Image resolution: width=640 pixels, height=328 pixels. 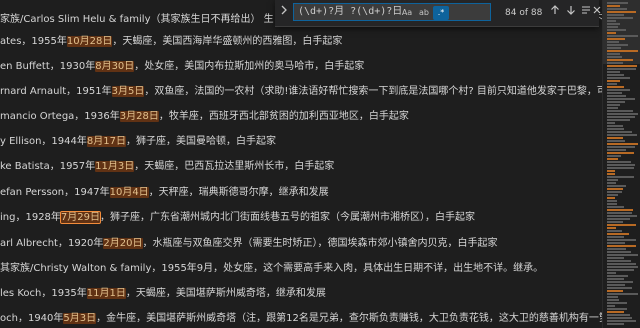 I want to click on line-text: ，天蝎座，美国堪萨斯州威奇塔，继承和发展, so click(x=225, y=293).